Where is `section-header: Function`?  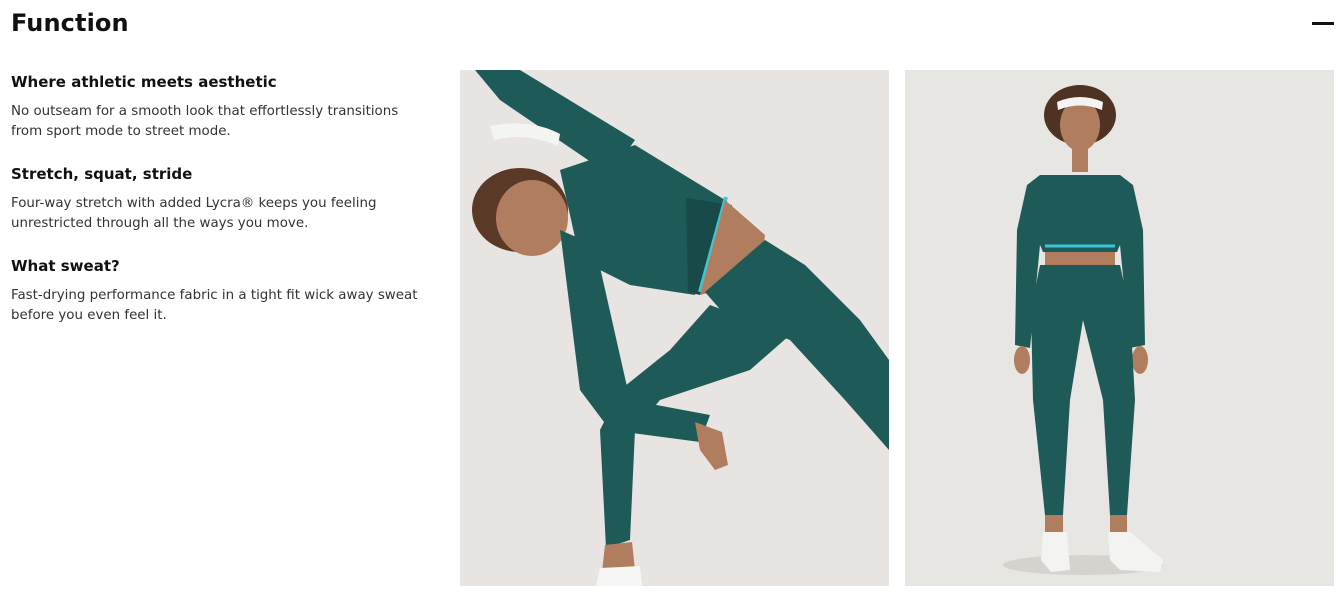 section-header: Function is located at coordinates (671, 25).